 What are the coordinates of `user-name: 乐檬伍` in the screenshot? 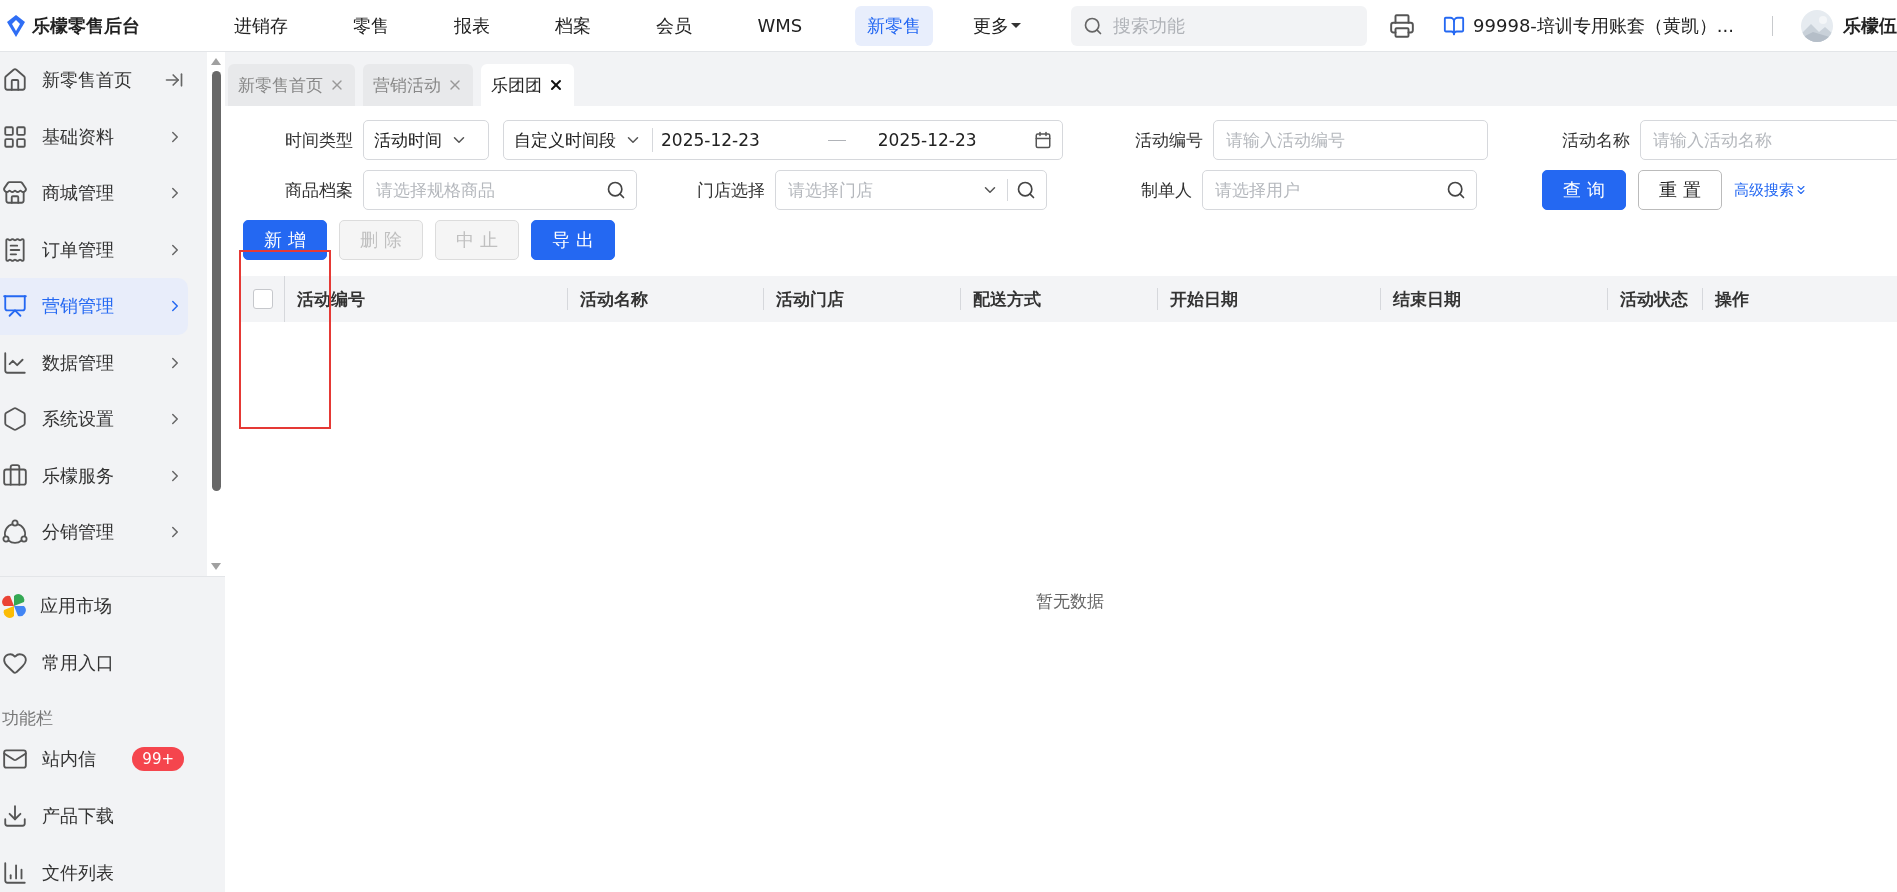 It's located at (1870, 25).